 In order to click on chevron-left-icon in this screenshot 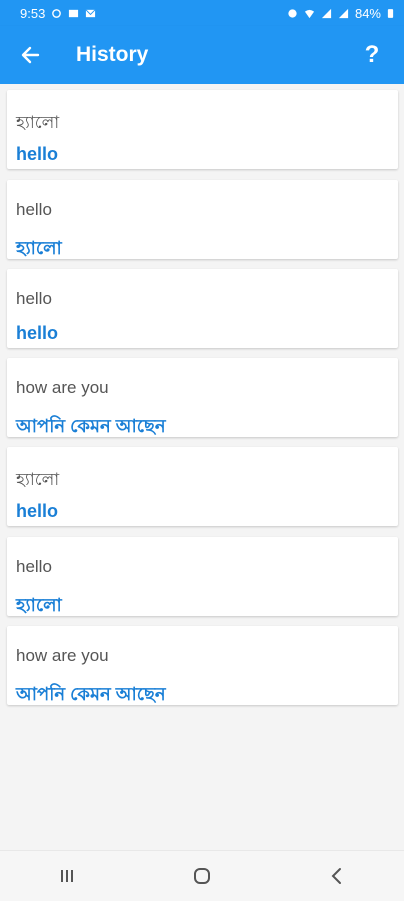, I will do `click(336, 876)`.